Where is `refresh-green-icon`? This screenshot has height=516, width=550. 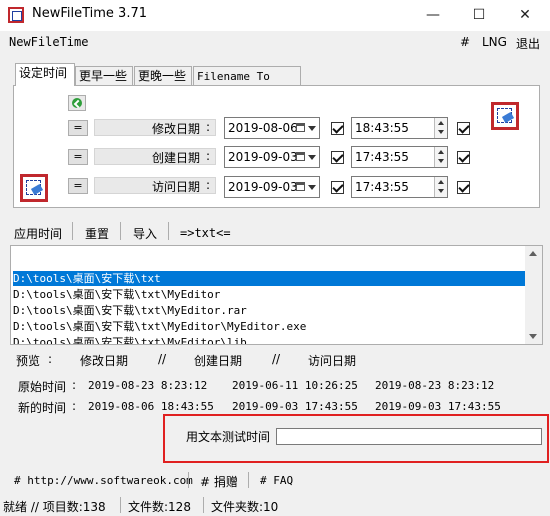 refresh-green-icon is located at coordinates (77, 103).